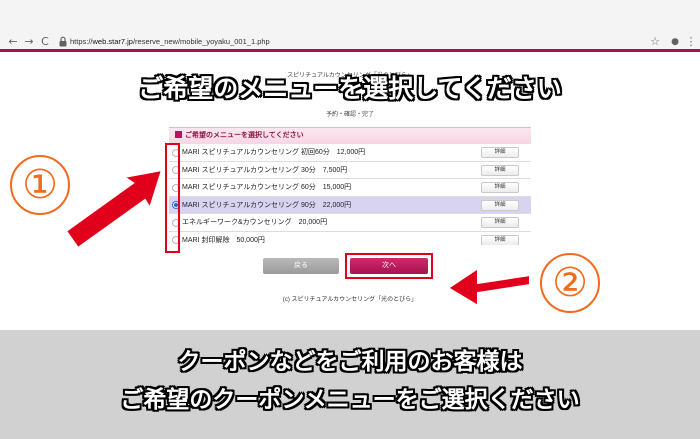 The height and width of the screenshot is (439, 700). Describe the element at coordinates (40, 185) in the screenshot. I see `step-1-badge: ①` at that location.